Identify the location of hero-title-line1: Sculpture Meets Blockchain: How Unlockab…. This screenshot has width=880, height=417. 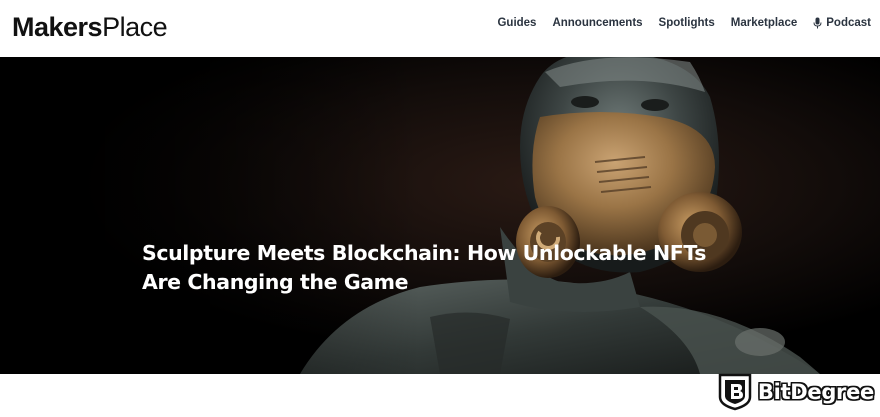
(424, 253).